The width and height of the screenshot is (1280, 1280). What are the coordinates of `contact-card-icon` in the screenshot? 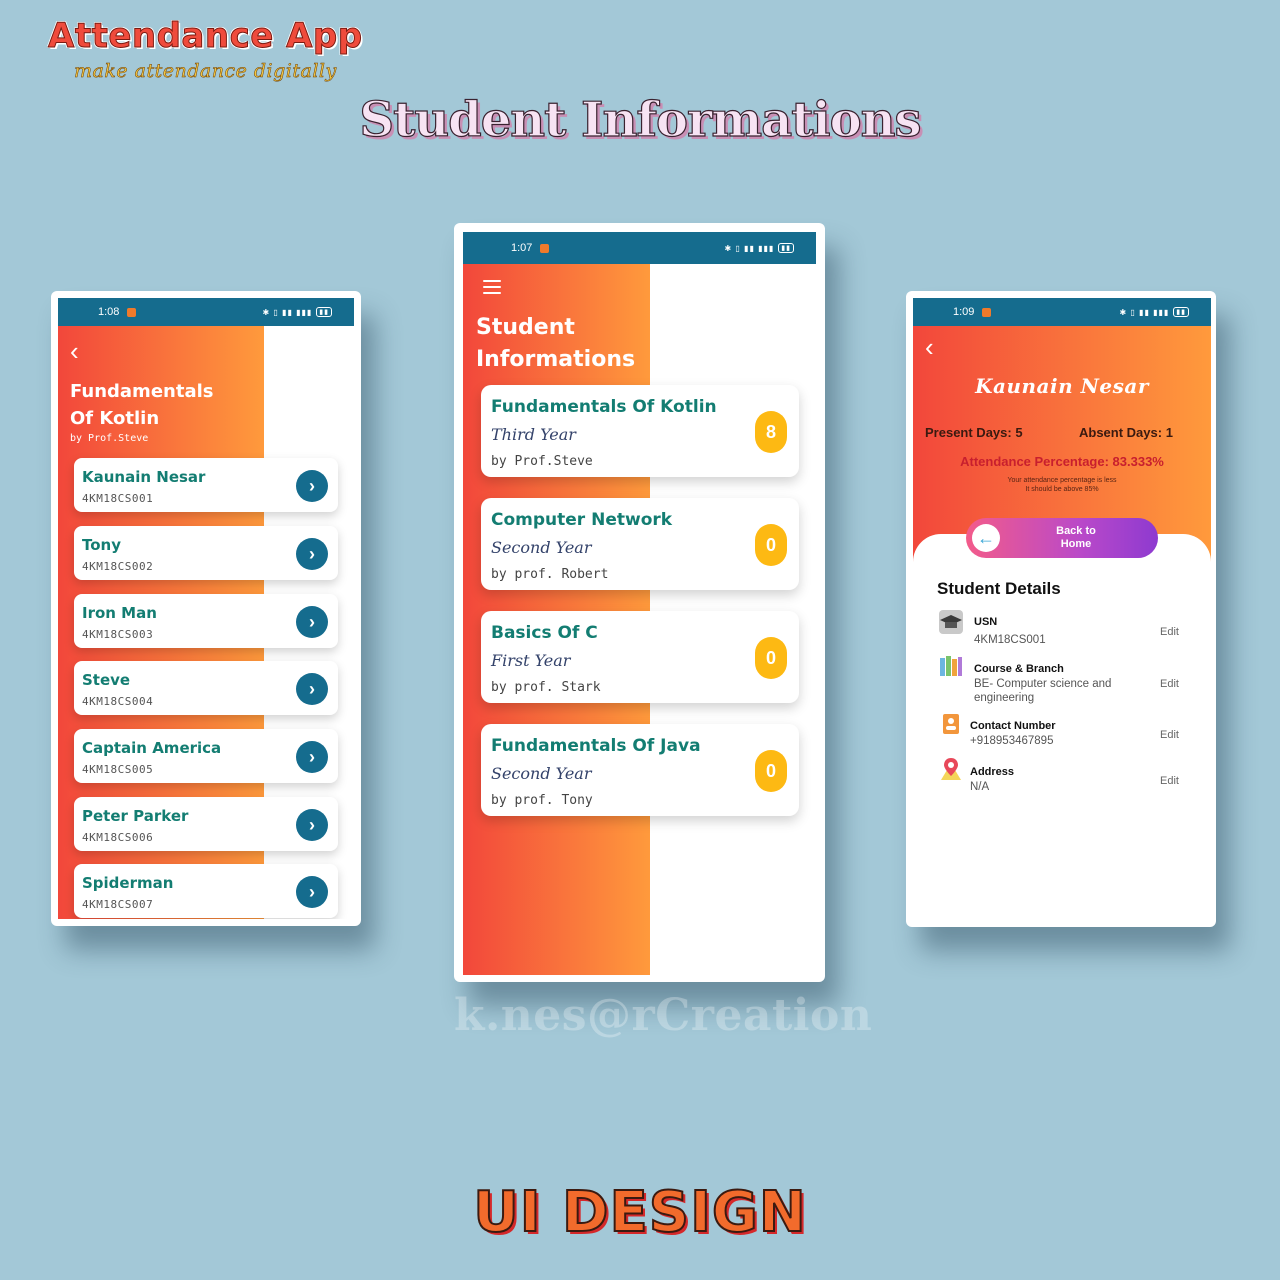 It's located at (951, 724).